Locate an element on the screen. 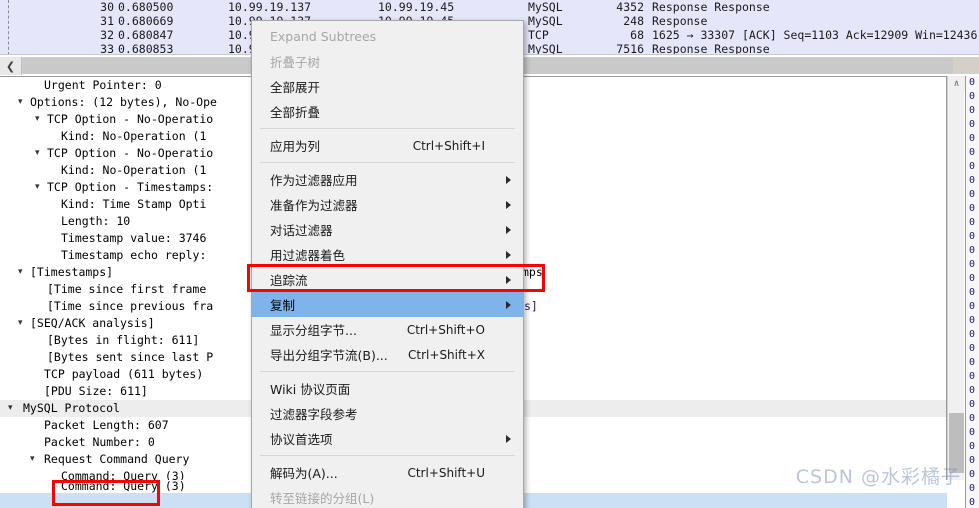  detail-tree-label: TCP Option - No-Operatio is located at coordinates (130, 153).